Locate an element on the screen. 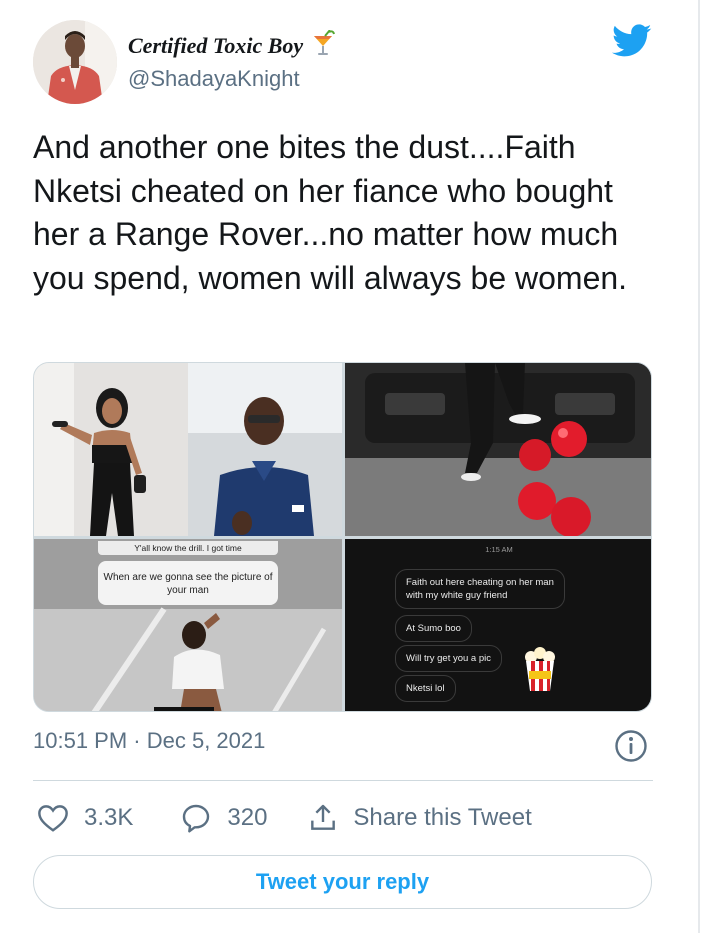  author-handle: @ShadayaKnight is located at coordinates (214, 79).